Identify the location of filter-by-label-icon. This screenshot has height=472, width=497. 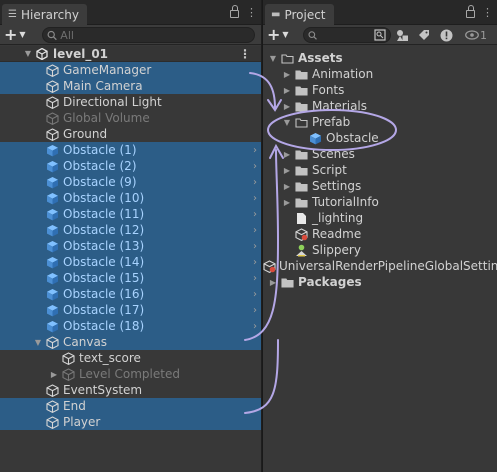
(424, 35).